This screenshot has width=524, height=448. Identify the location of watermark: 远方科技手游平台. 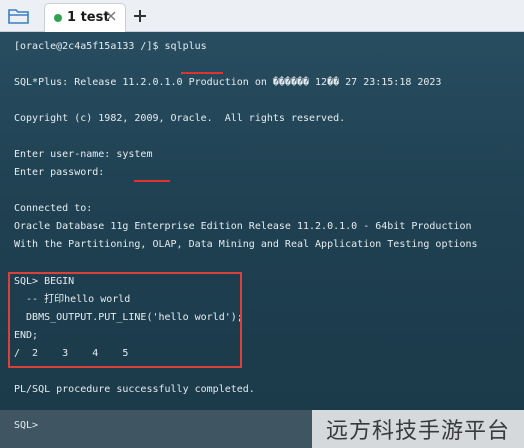
(418, 429).